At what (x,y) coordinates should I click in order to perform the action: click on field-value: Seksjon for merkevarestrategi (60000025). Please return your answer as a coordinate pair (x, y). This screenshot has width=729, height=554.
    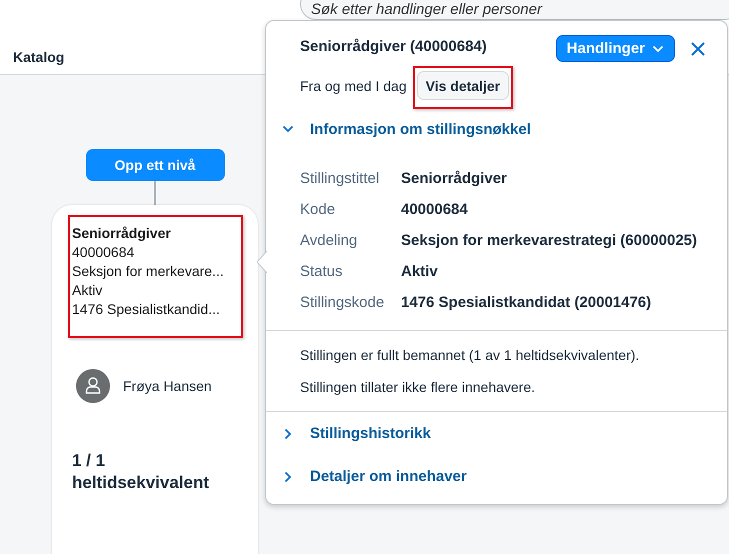
    Looking at the image, I should click on (549, 240).